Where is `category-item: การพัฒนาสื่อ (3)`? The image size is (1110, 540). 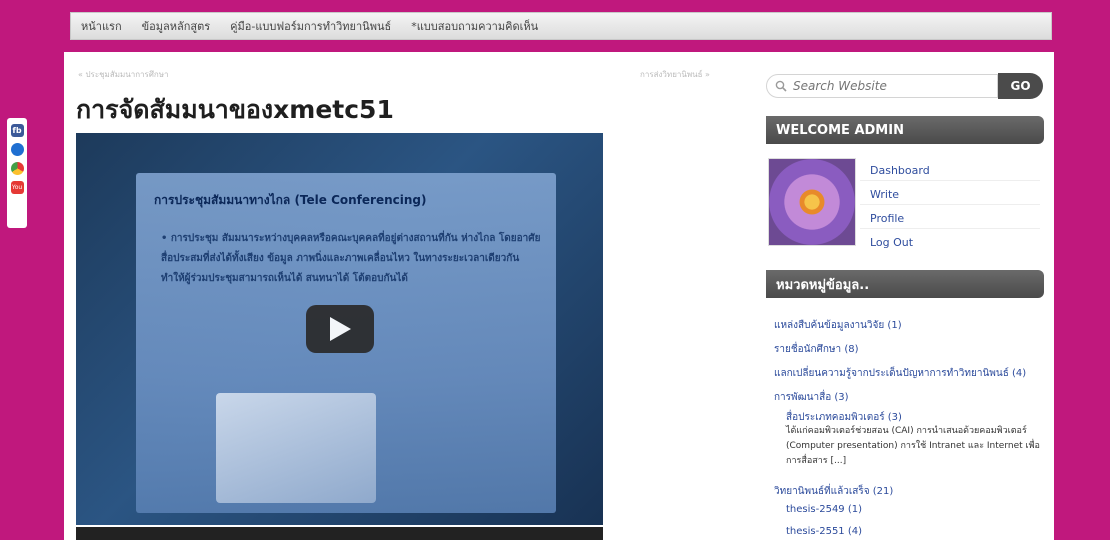 category-item: การพัฒนาสื่อ (3) is located at coordinates (811, 397).